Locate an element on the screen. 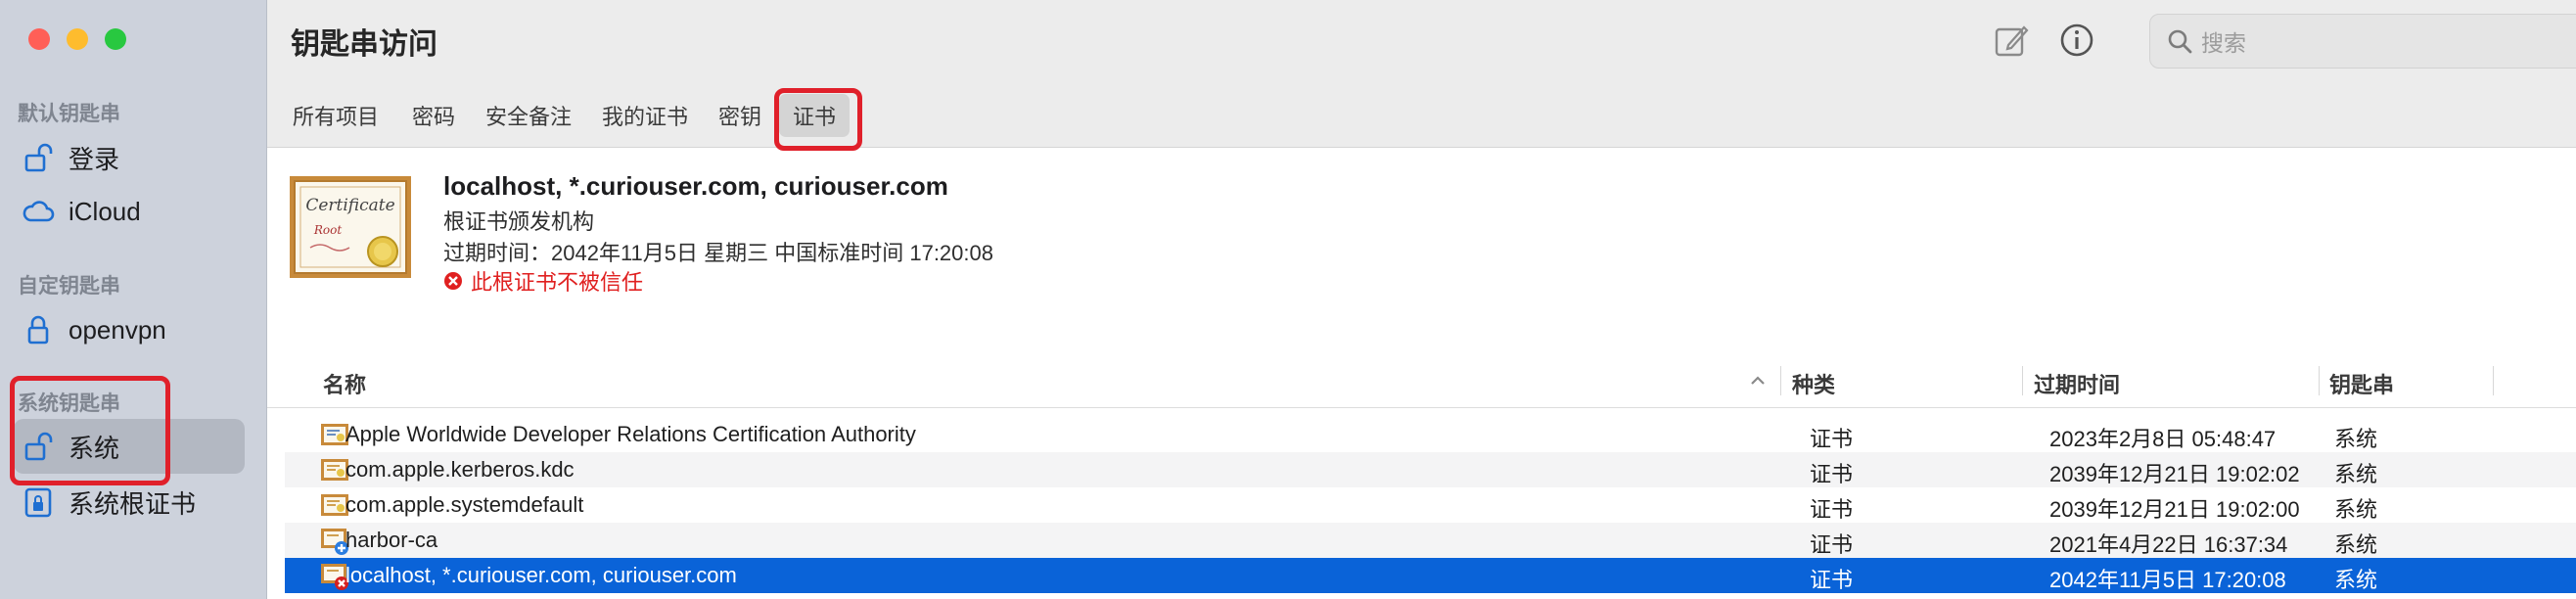 This screenshot has height=599, width=2576. search-field: 搜索 is located at coordinates (2362, 41).